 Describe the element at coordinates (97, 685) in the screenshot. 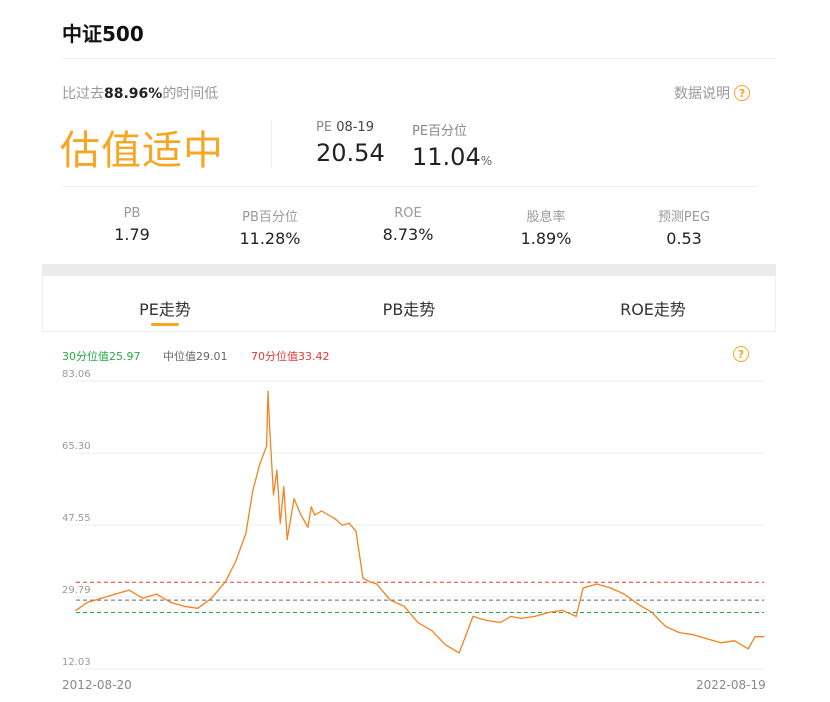

I see `x-start-label: 2012-08-20` at that location.